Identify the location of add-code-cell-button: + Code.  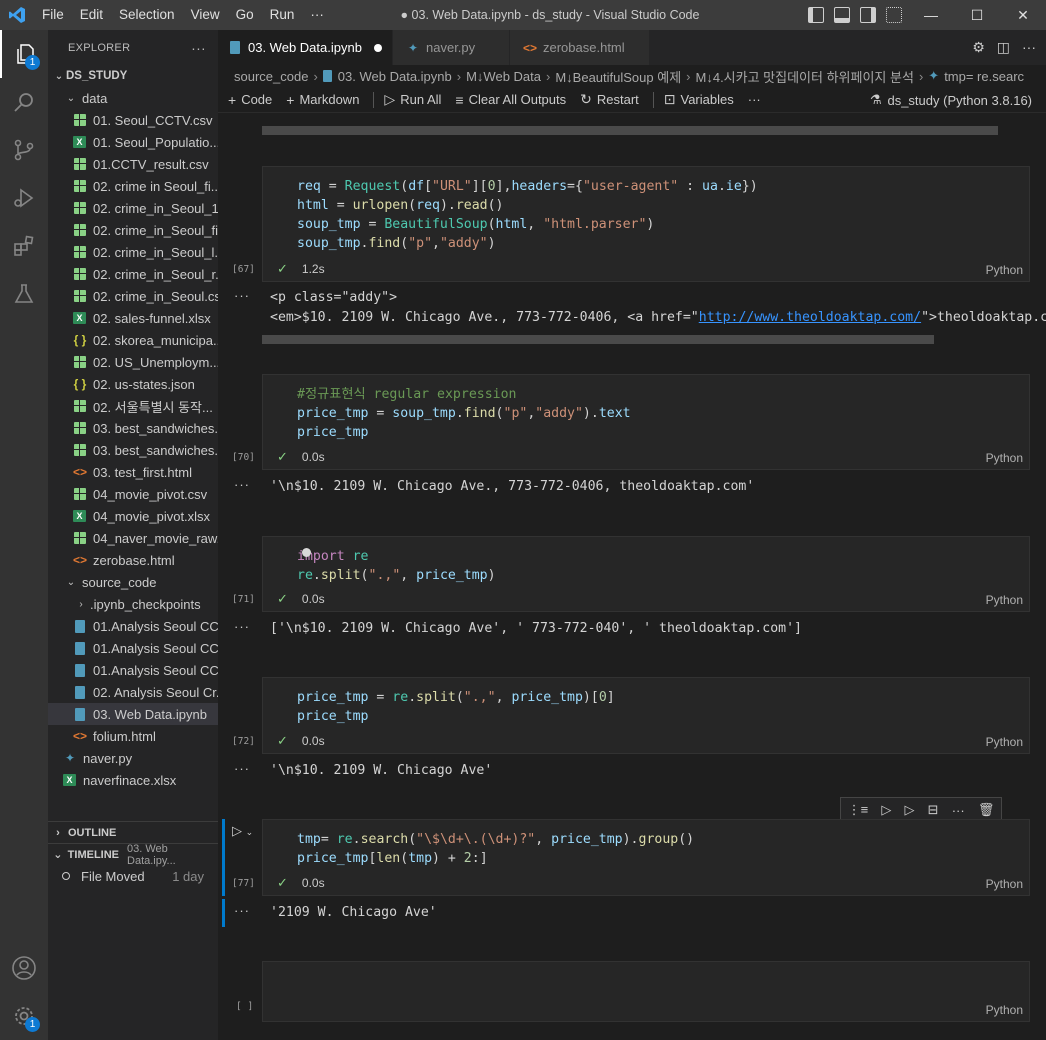
(250, 100).